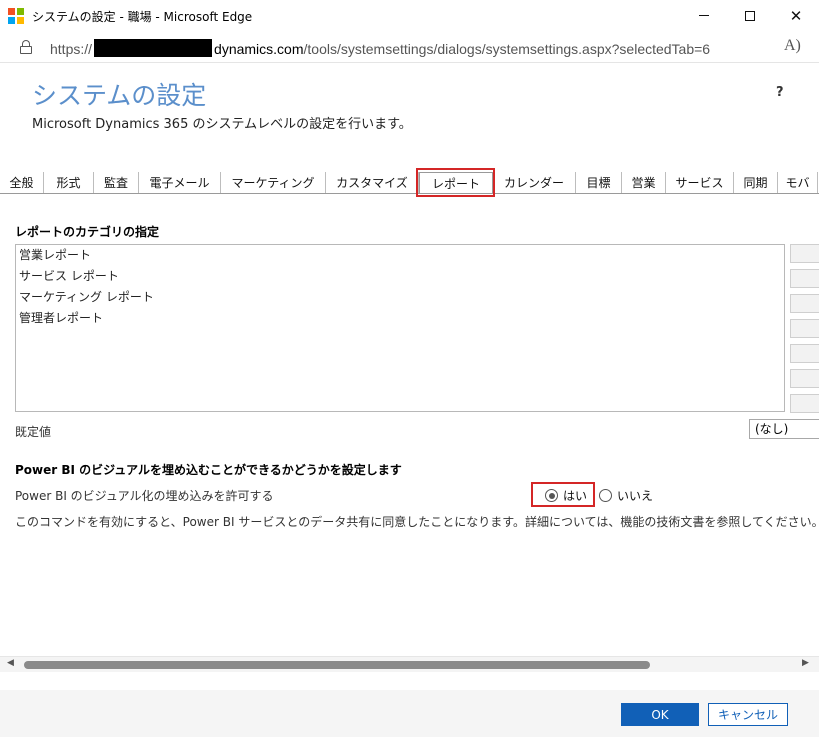 This screenshot has height=737, width=819. What do you see at coordinates (551, 495) in the screenshot?
I see `powerbi-yes-radio` at bounding box center [551, 495].